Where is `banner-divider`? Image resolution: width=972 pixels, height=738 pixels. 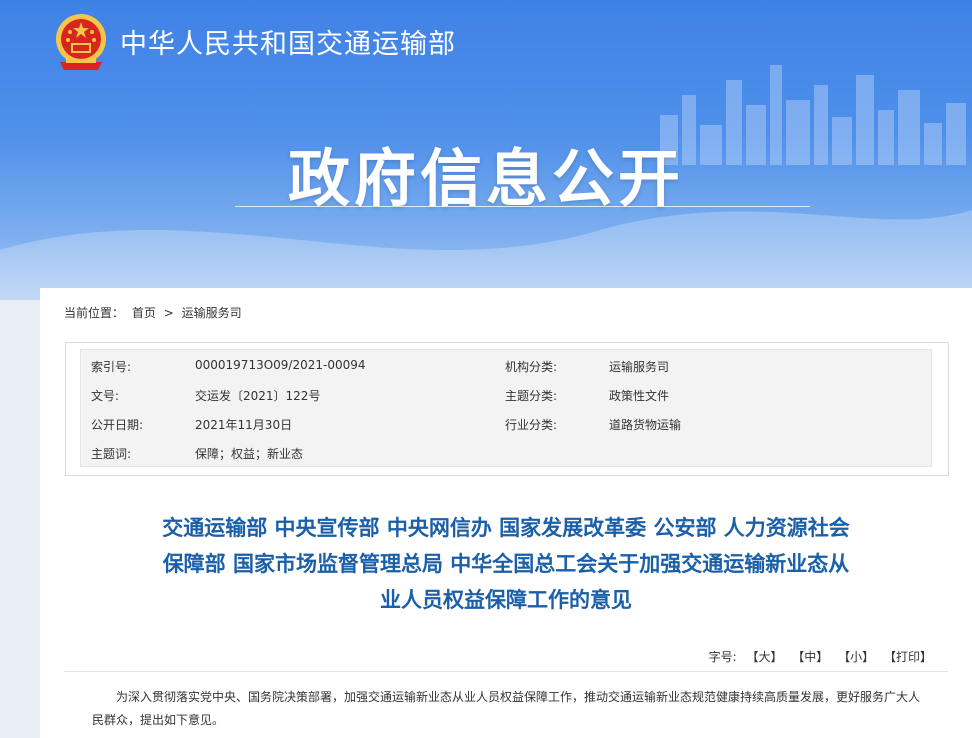 banner-divider is located at coordinates (522, 206).